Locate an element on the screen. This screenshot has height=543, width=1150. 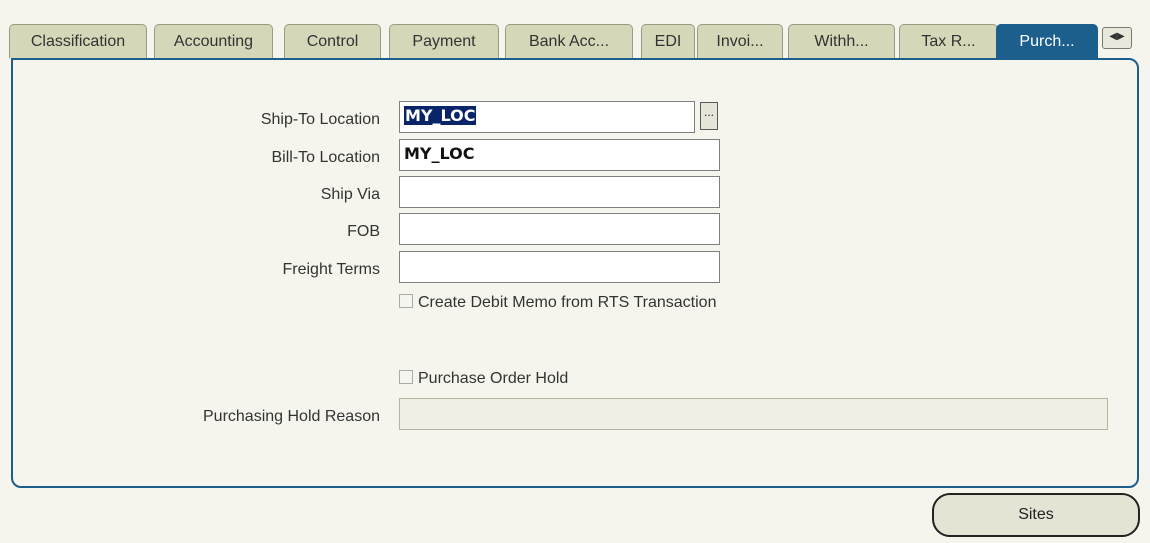
ship-to-location-value: MY_LOC is located at coordinates (440, 115).